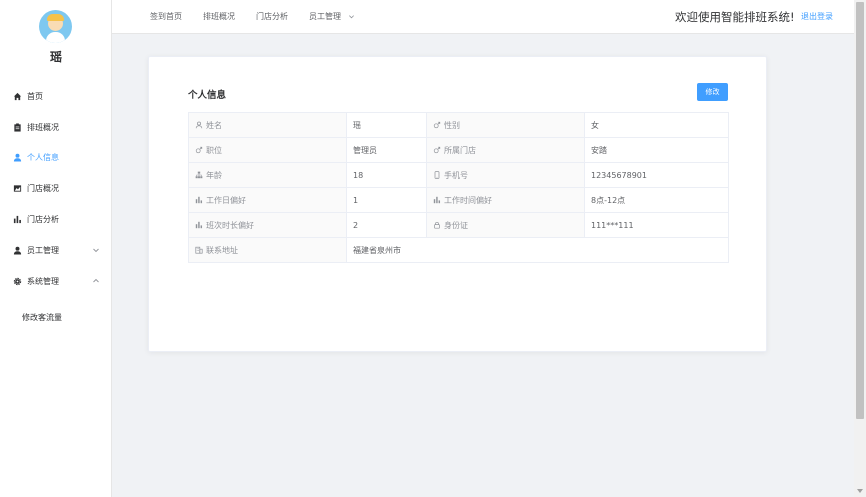 The height and width of the screenshot is (497, 866). What do you see at coordinates (42, 317) in the screenshot?
I see `sidebar-subitem-label: 修改客流量` at bounding box center [42, 317].